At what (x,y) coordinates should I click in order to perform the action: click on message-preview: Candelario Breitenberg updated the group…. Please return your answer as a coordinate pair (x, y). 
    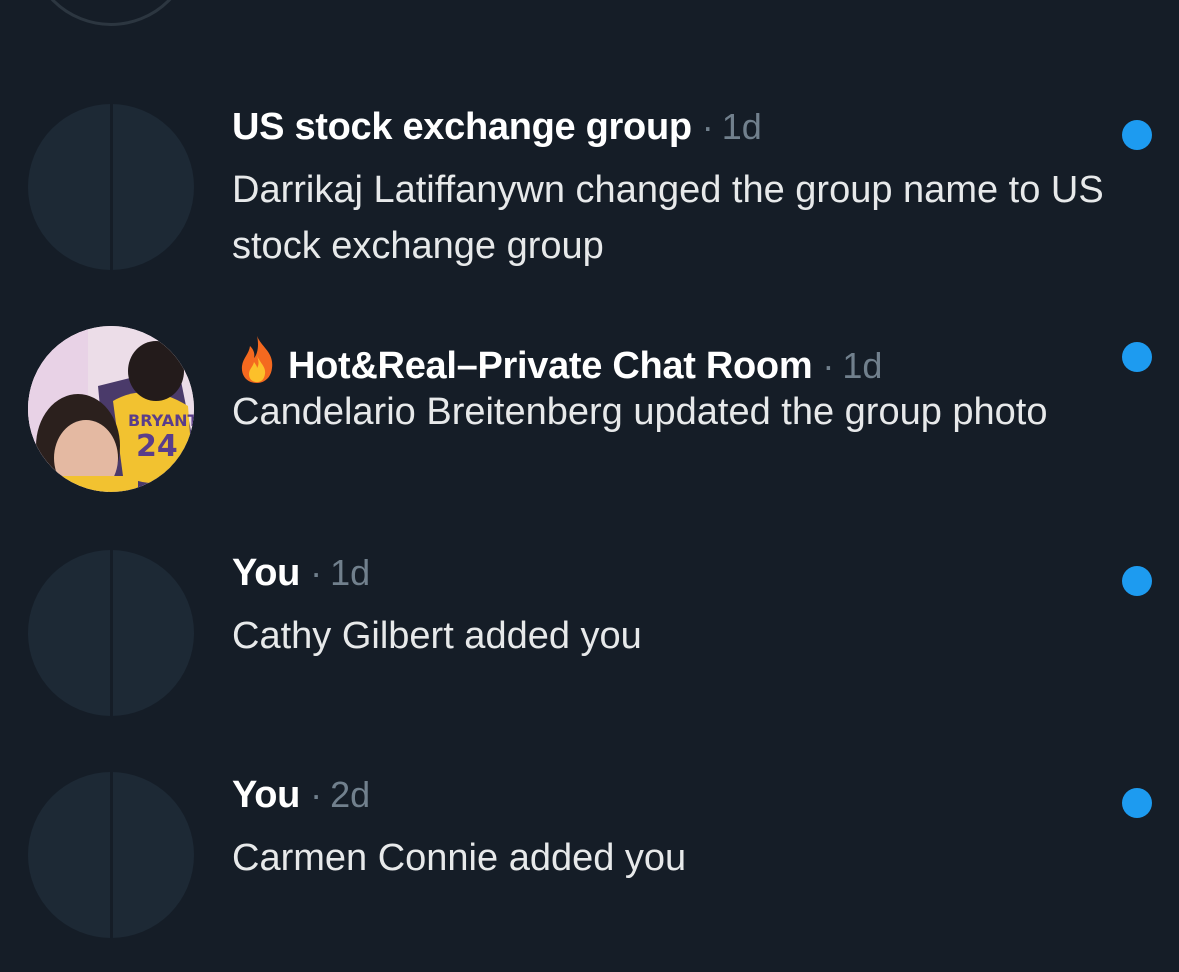
    Looking at the image, I should click on (640, 412).